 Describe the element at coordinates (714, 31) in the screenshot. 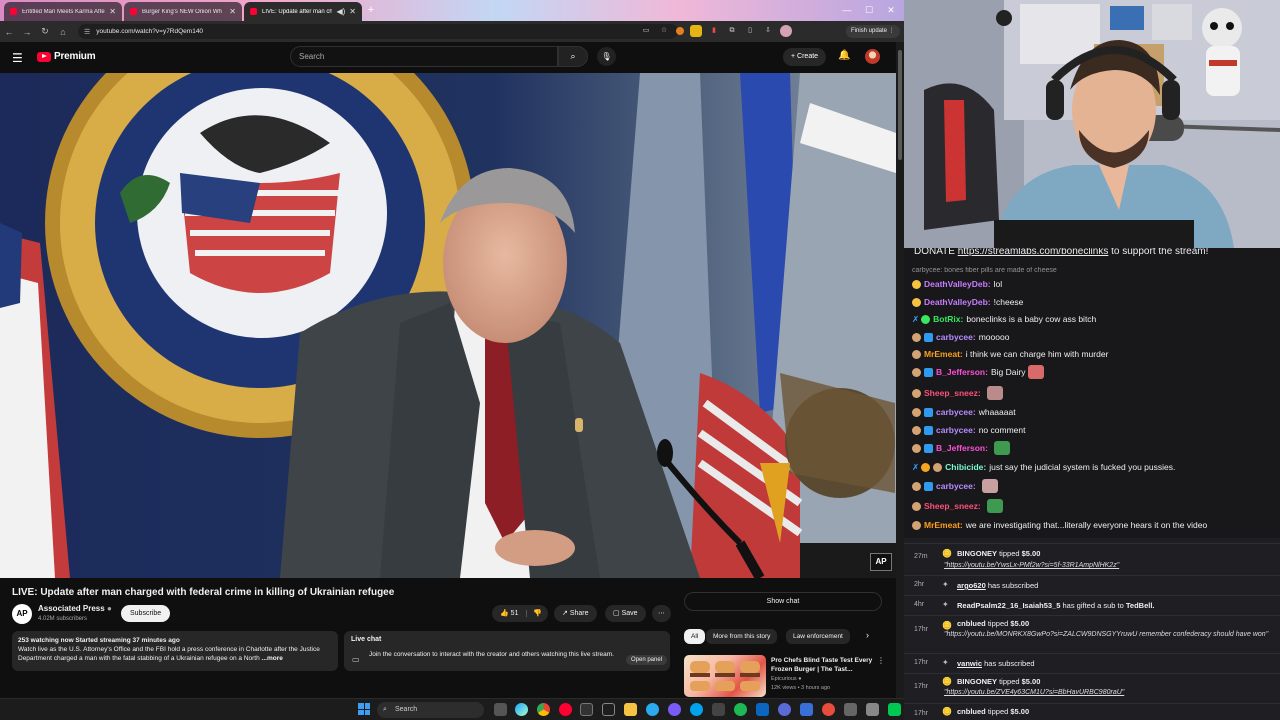

I see `extension-red-icon: ▮` at that location.